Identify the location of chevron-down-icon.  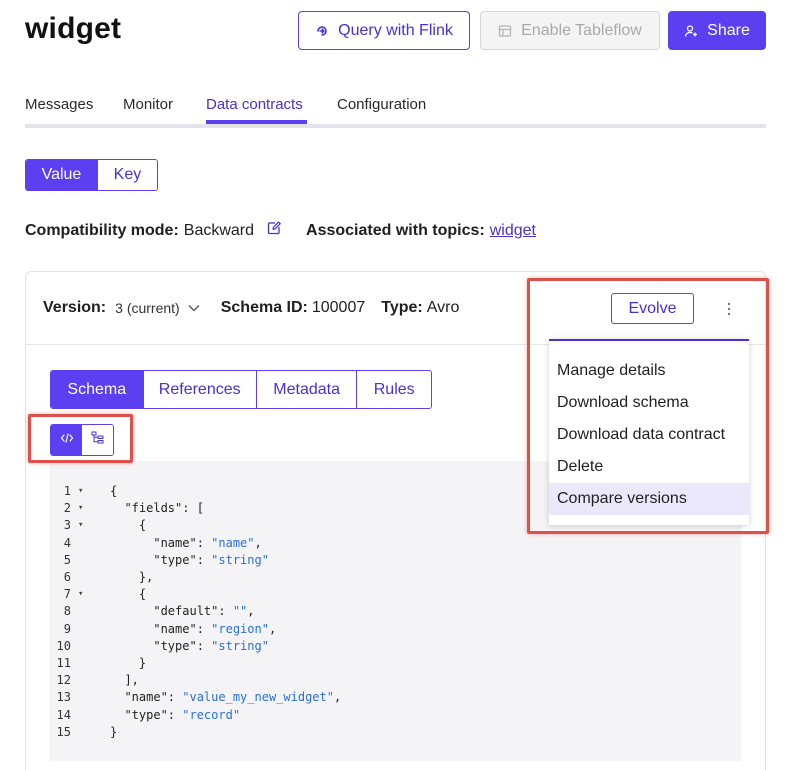
(194, 308).